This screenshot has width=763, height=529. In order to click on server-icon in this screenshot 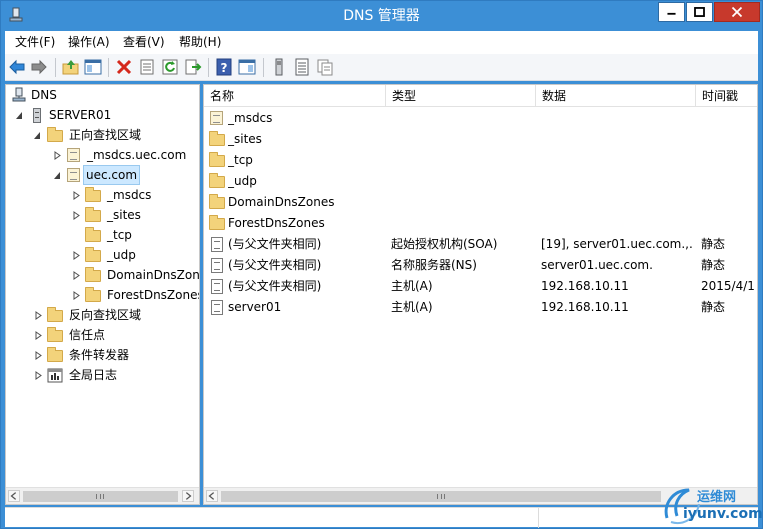, I will do `click(279, 67)`.